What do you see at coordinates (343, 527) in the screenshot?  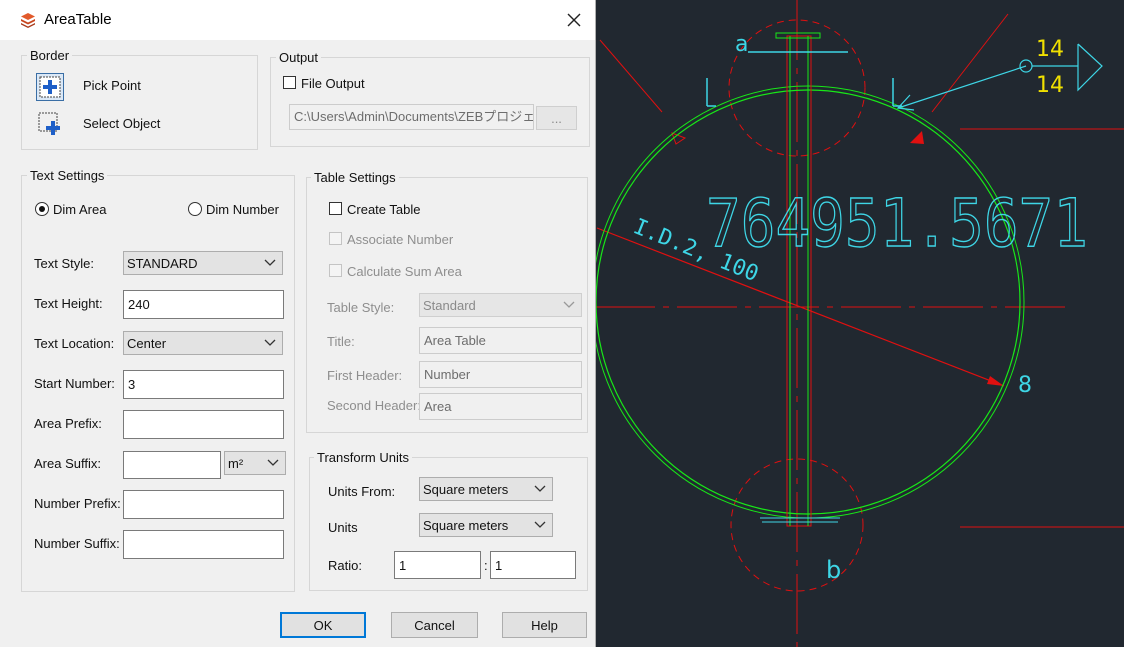 I see `units-label: Units` at bounding box center [343, 527].